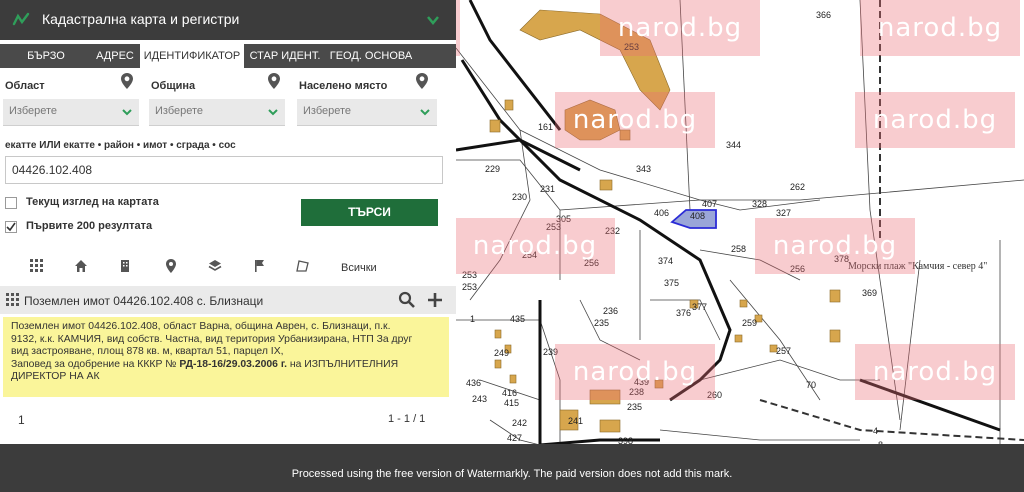 This screenshot has height=492, width=1024. I want to click on panel-header: Кадастрална карта и регистри, so click(228, 20).